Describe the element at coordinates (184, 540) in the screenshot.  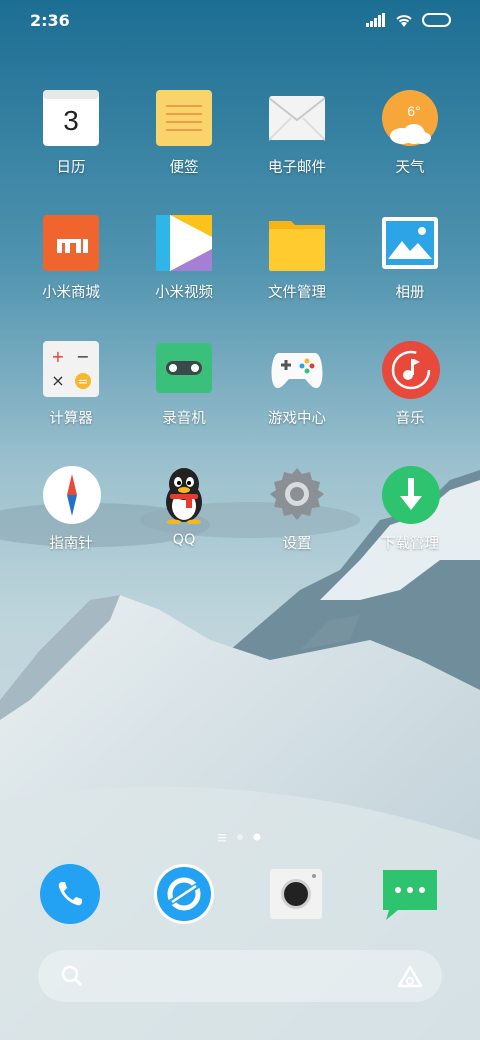
I see `app-label: QQ` at that location.